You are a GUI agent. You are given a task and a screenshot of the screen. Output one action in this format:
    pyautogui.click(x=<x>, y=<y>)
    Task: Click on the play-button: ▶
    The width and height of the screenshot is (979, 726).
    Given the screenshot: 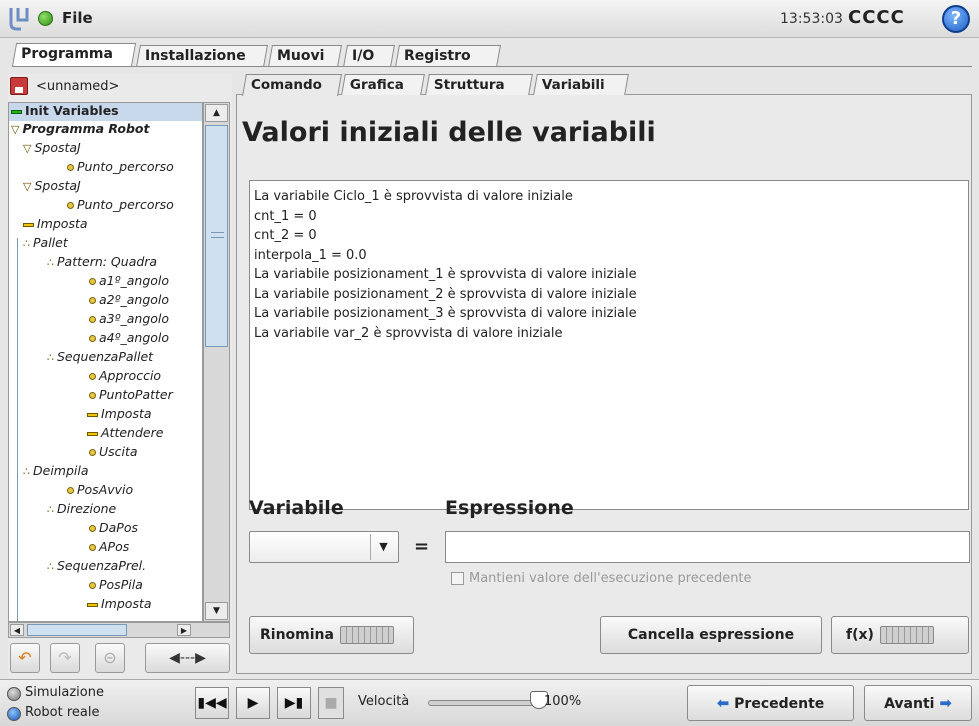 What is the action you would take?
    pyautogui.click(x=253, y=703)
    